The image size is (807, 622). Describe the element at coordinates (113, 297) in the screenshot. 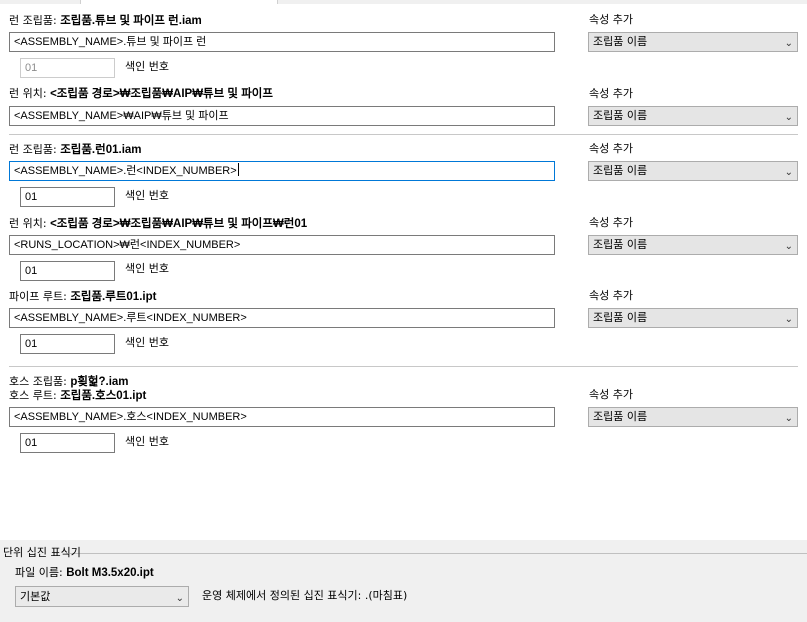

I see `pipe-route-preview: 조립품.루트01.ipt` at that location.